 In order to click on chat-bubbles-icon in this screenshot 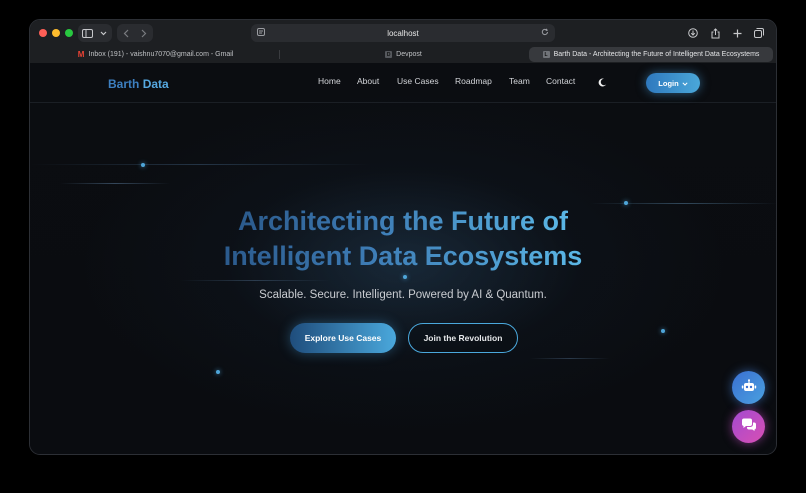, I will do `click(749, 426)`.